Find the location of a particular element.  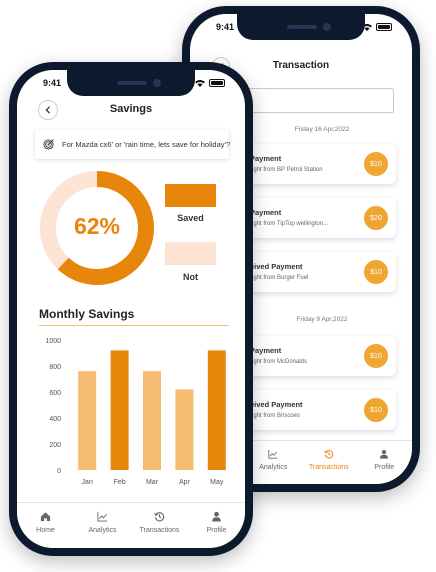

nav-item-home: Home is located at coordinates (45, 525).